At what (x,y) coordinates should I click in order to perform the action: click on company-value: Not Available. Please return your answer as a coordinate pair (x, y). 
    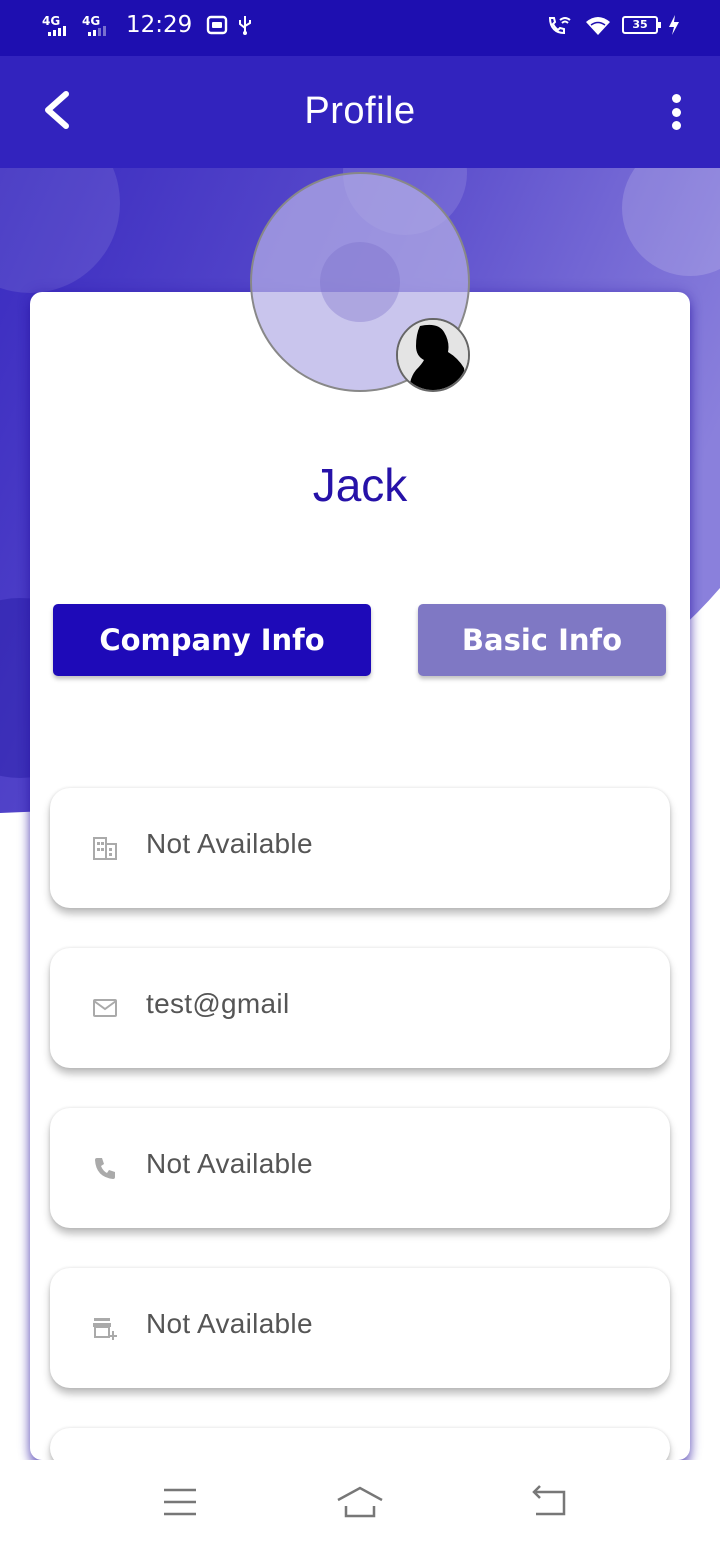
    Looking at the image, I should click on (229, 843).